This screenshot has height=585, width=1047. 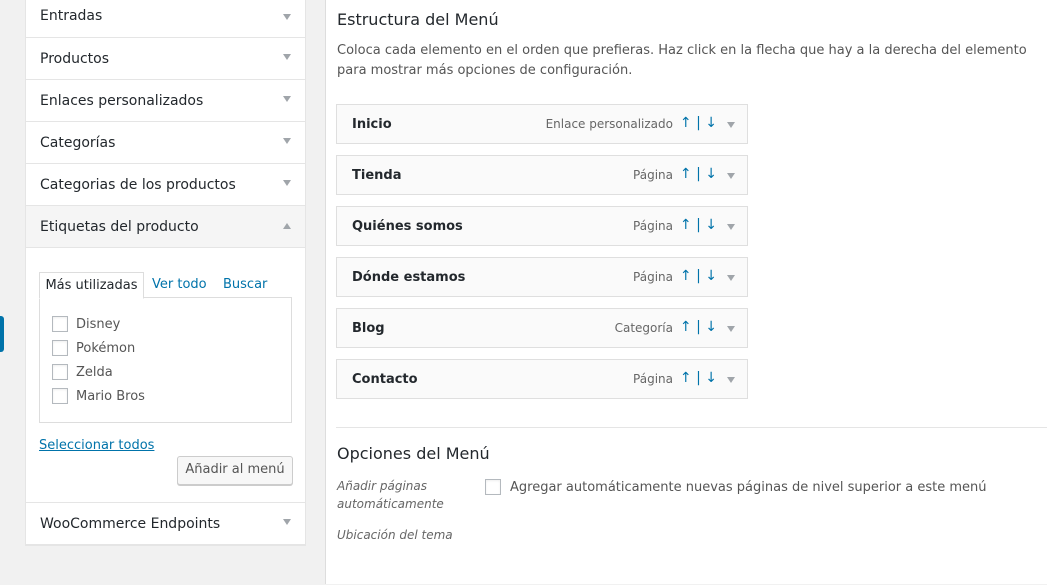 I want to click on edge-indicator, so click(x=2, y=334).